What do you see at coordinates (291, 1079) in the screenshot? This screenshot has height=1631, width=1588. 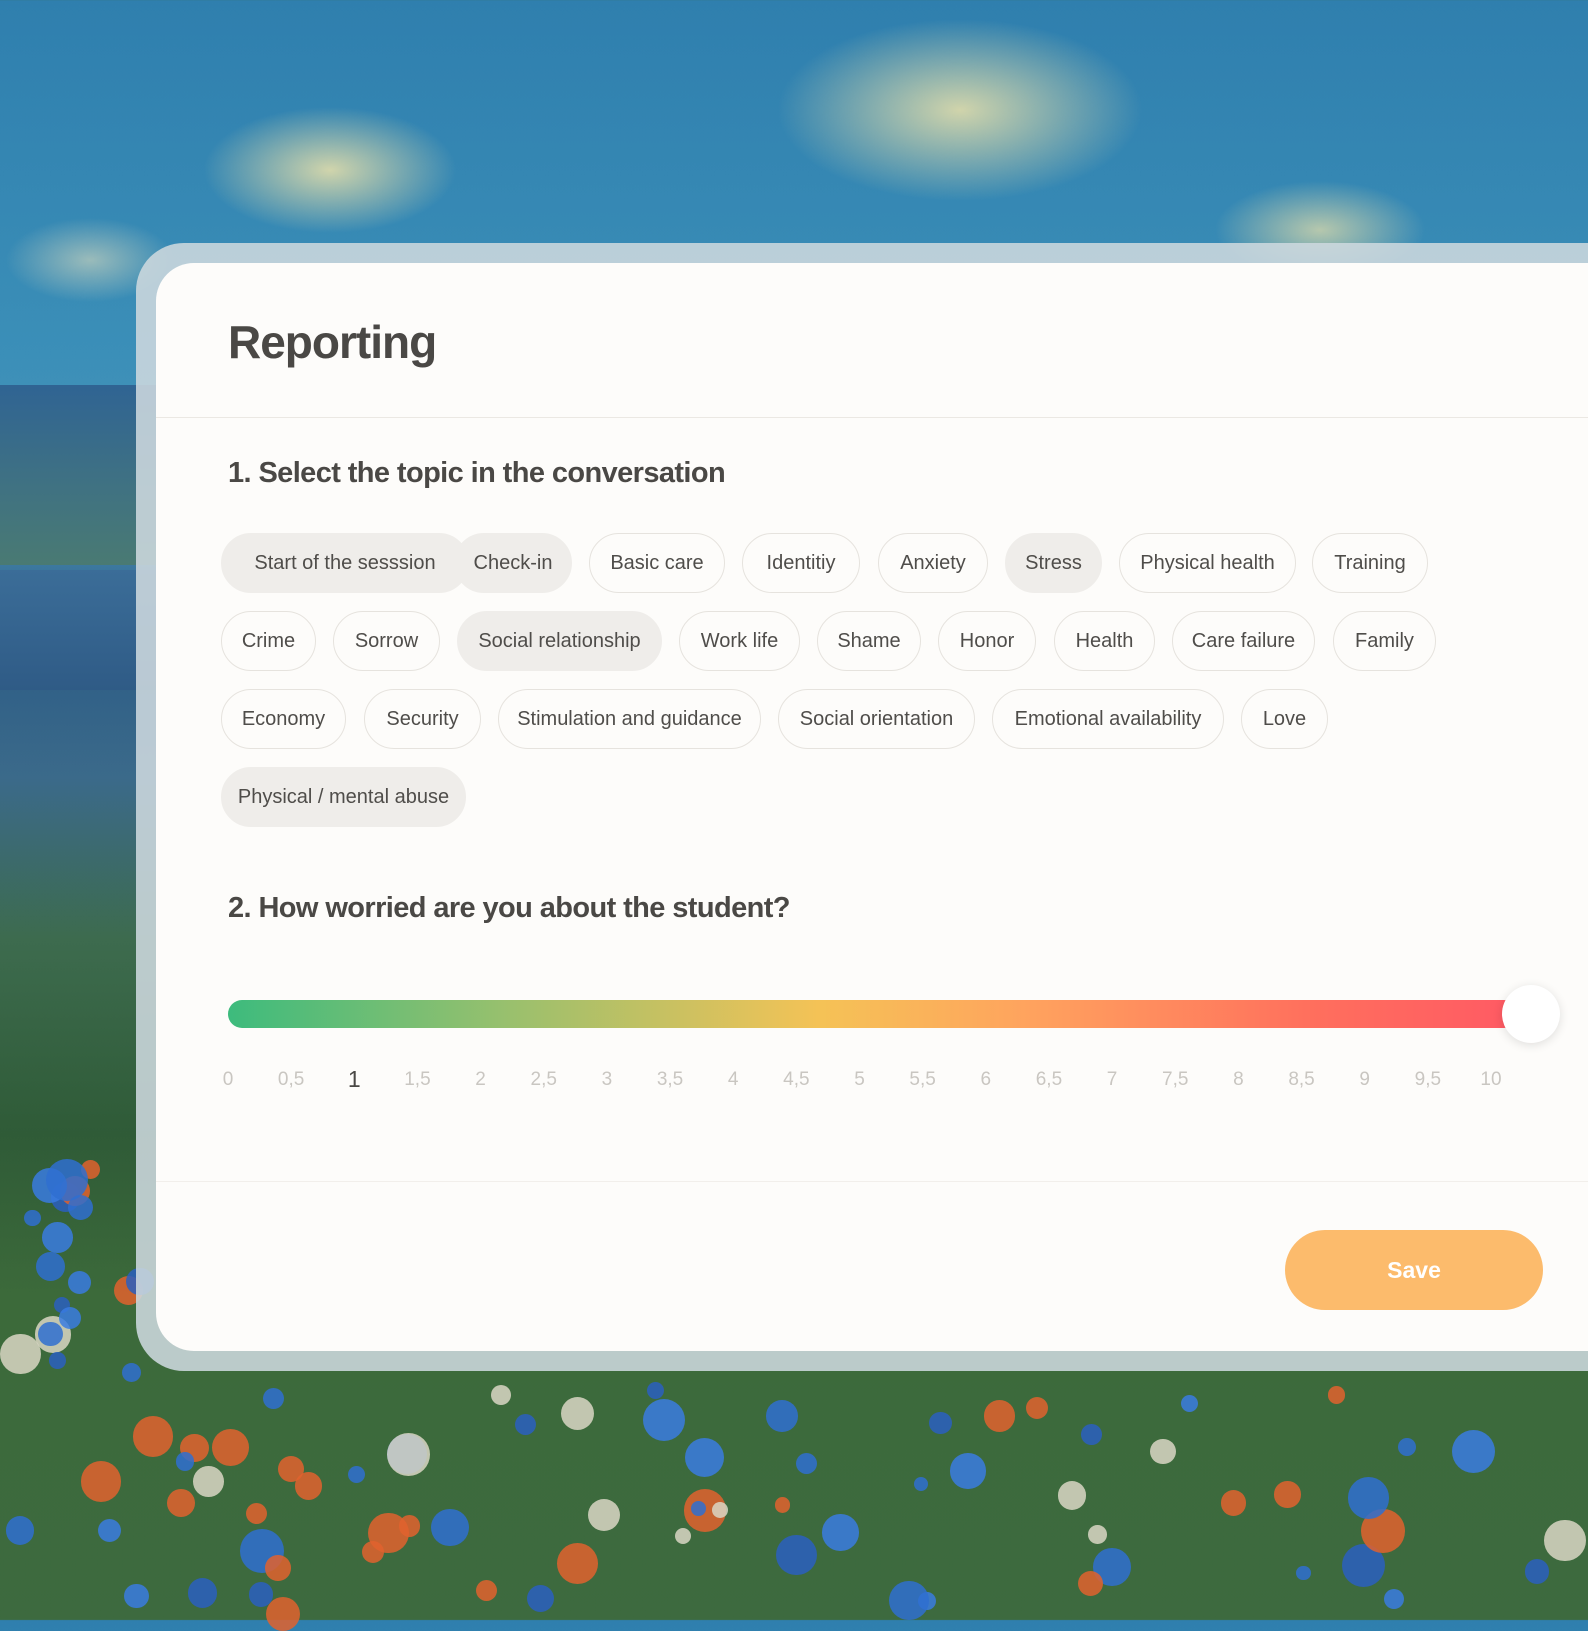 I see `slider-tick-label: 0,5` at bounding box center [291, 1079].